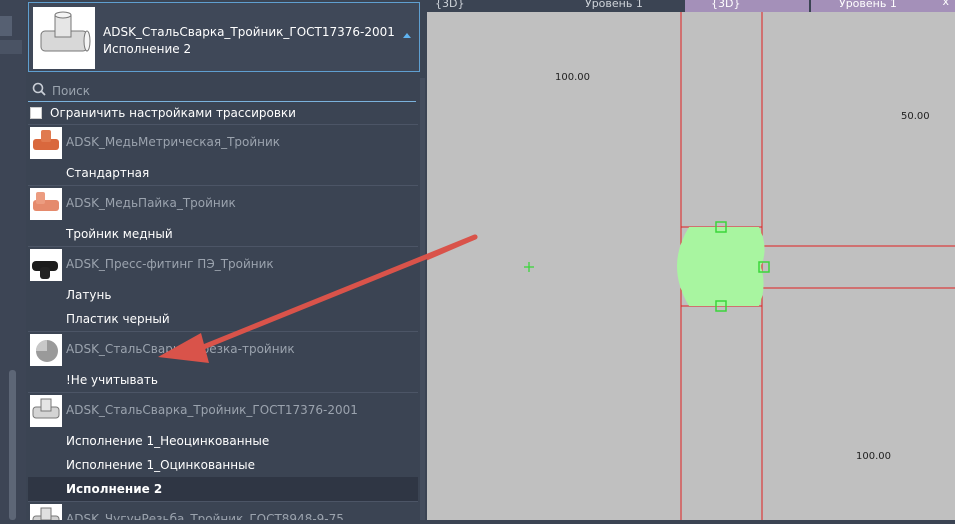 The width and height of the screenshot is (955, 524). What do you see at coordinates (119, 234) in the screenshot?
I see `type-label: Тройник медный` at bounding box center [119, 234].